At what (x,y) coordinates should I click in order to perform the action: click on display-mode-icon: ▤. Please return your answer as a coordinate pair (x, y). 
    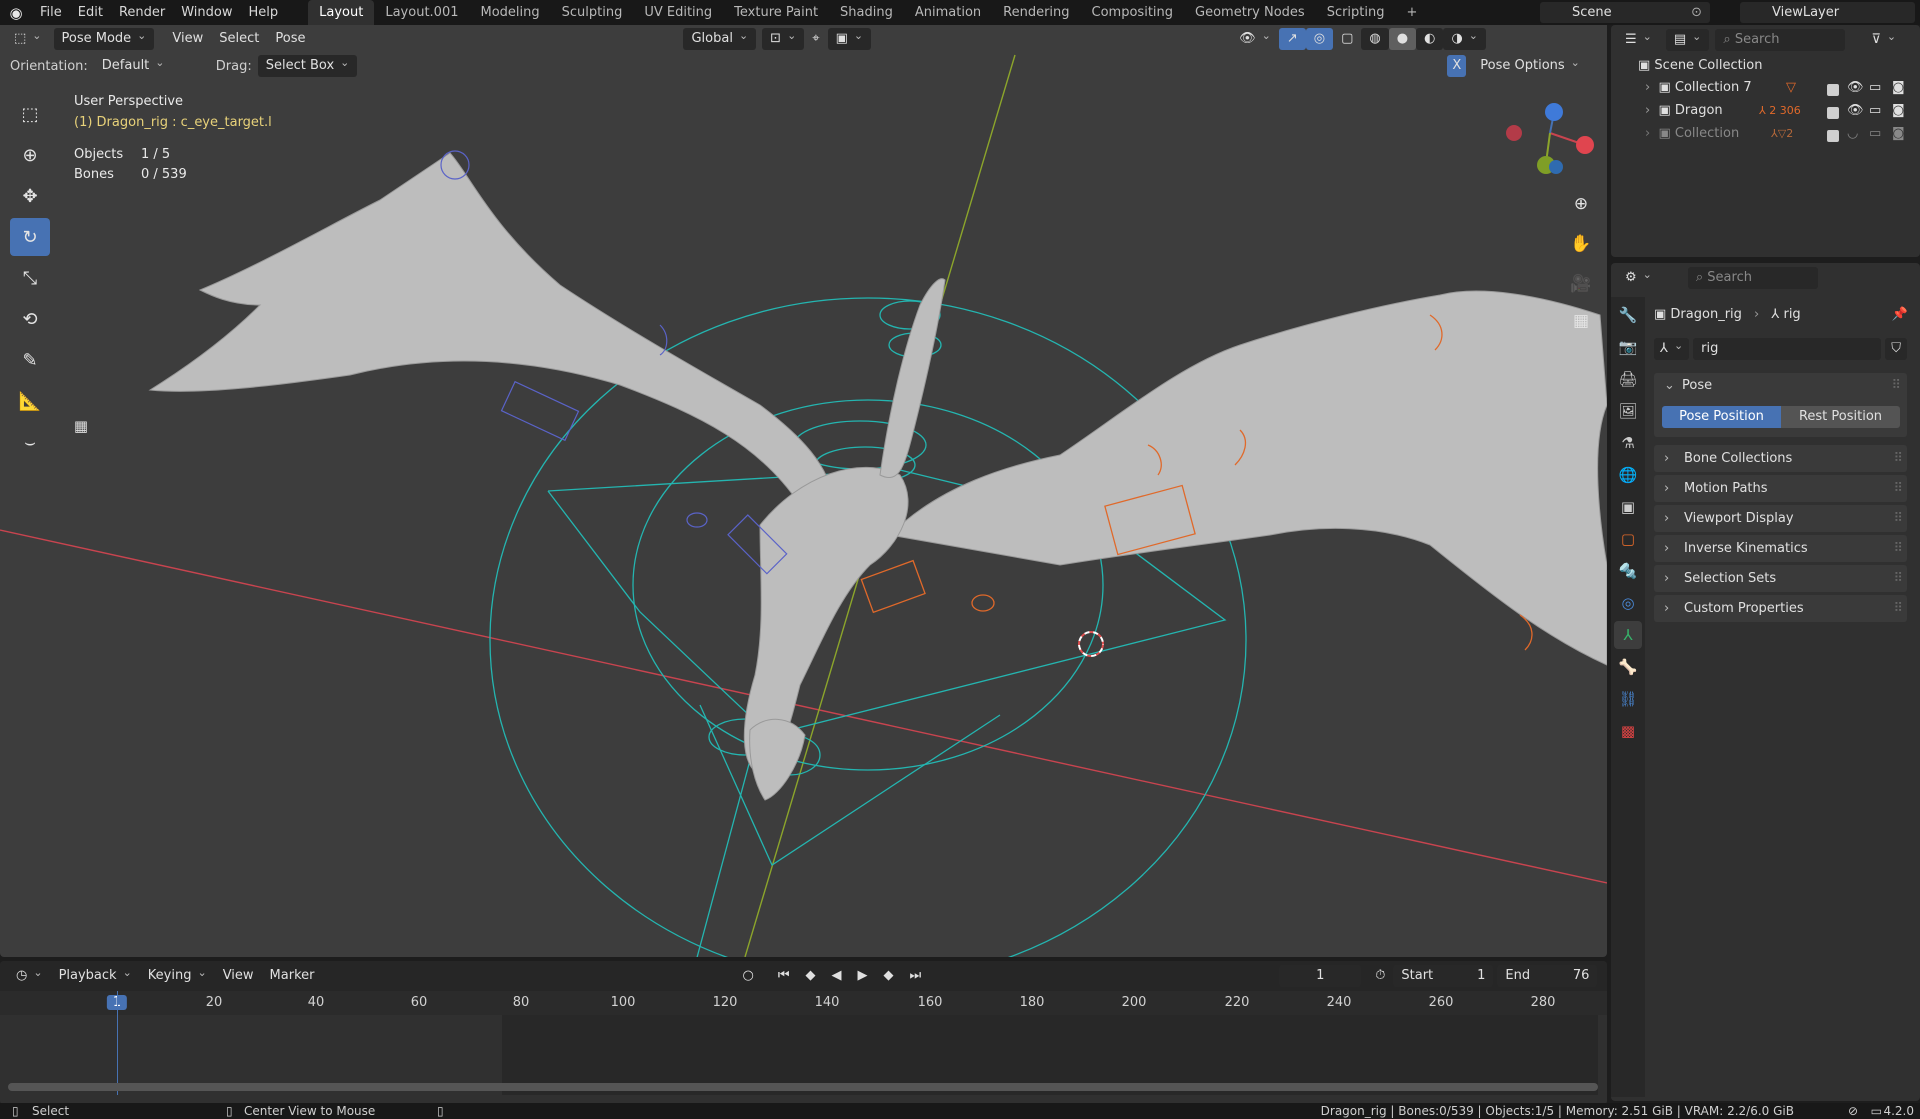
    Looking at the image, I should click on (1687, 40).